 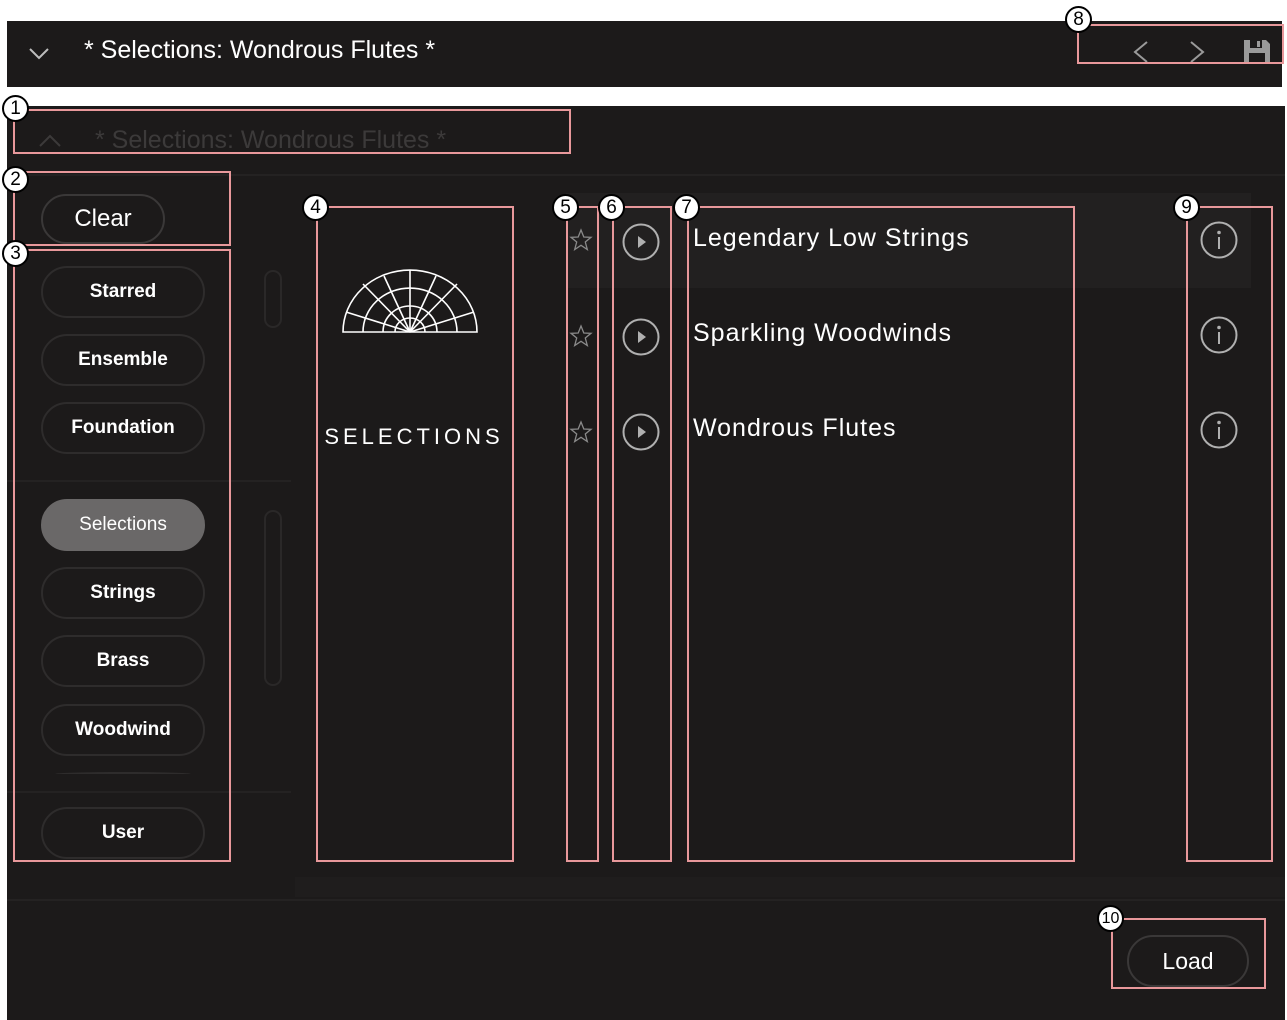 What do you see at coordinates (686, 207) in the screenshot?
I see `annotation-badge-7: 7` at bounding box center [686, 207].